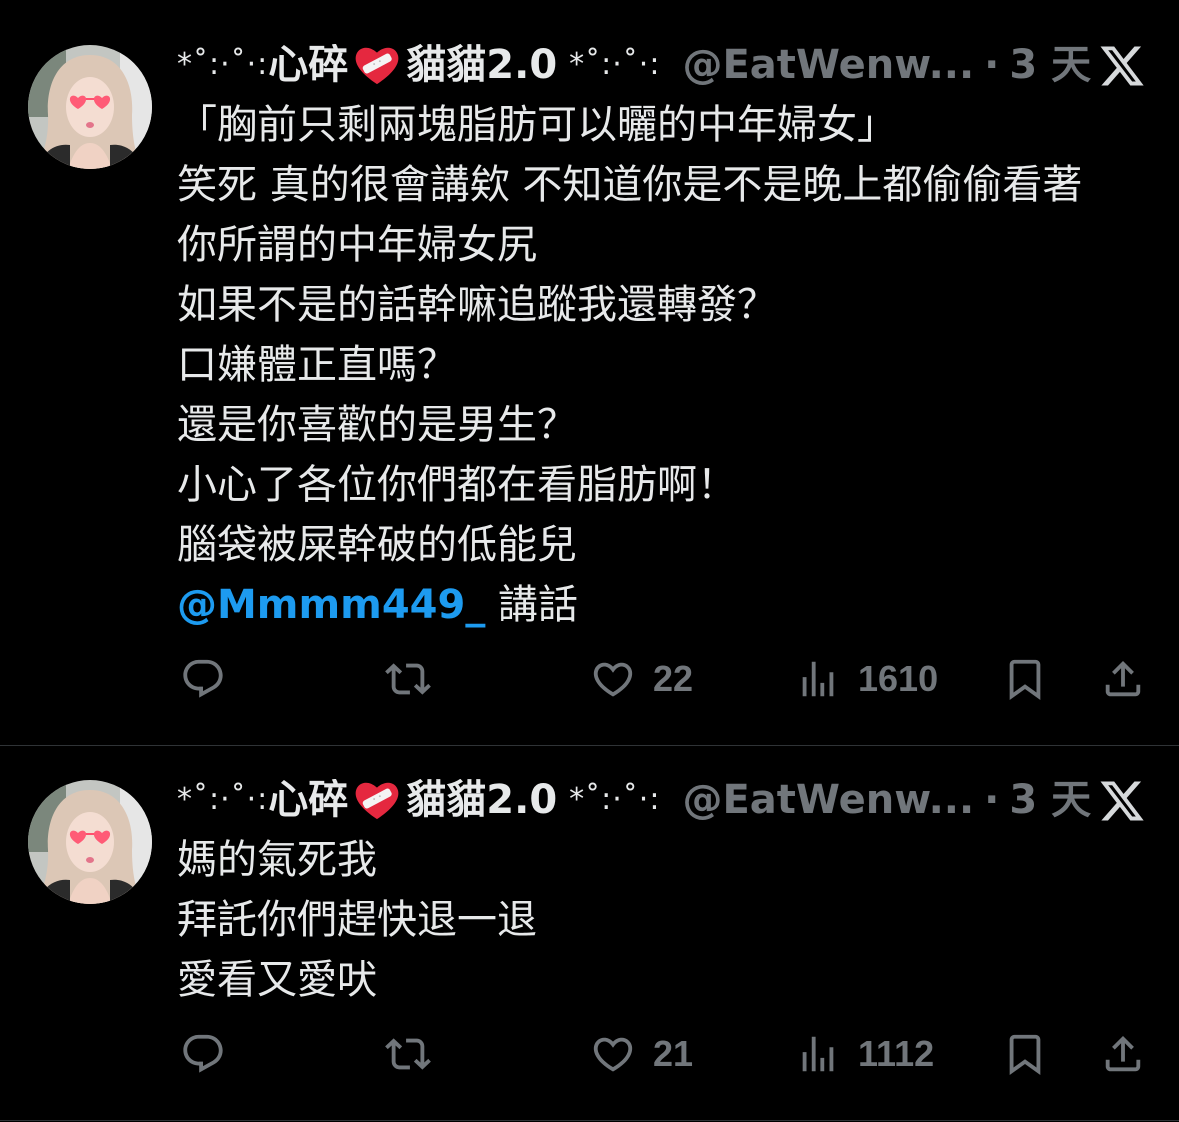  What do you see at coordinates (357, 920) in the screenshot?
I see `tweet-text-line: 拜託你們趕快退一退` at bounding box center [357, 920].